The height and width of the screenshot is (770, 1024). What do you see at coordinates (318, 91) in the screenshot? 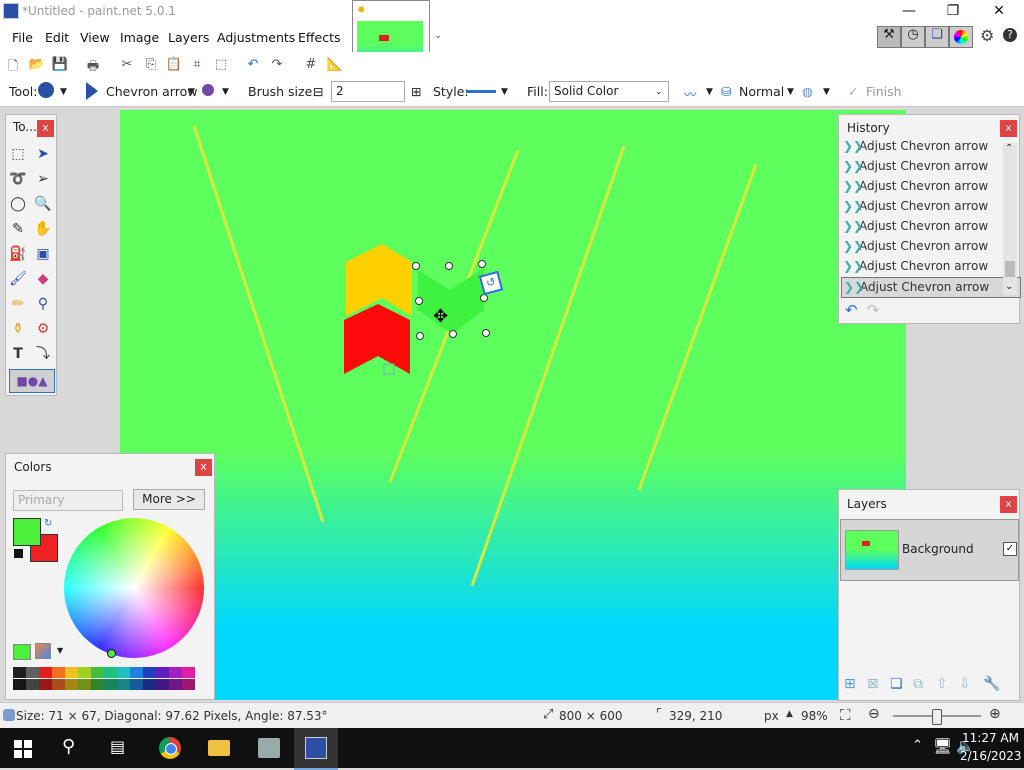
I see `brush-decrease-icon: ⊟` at bounding box center [318, 91].